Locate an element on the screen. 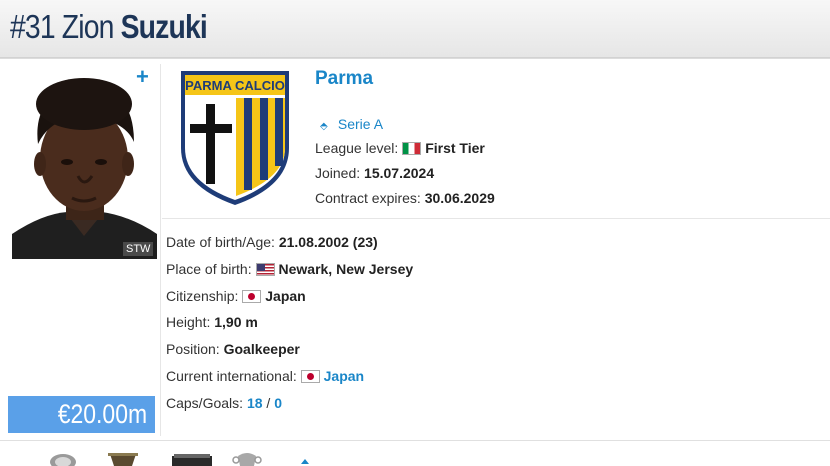  joined-value: 15.07.2024 is located at coordinates (399, 173).